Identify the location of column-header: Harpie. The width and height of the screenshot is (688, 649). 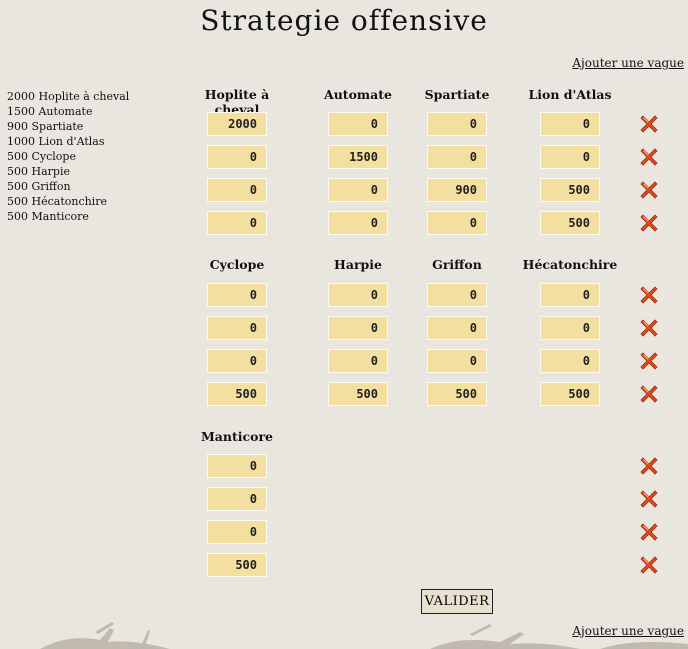
(358, 264).